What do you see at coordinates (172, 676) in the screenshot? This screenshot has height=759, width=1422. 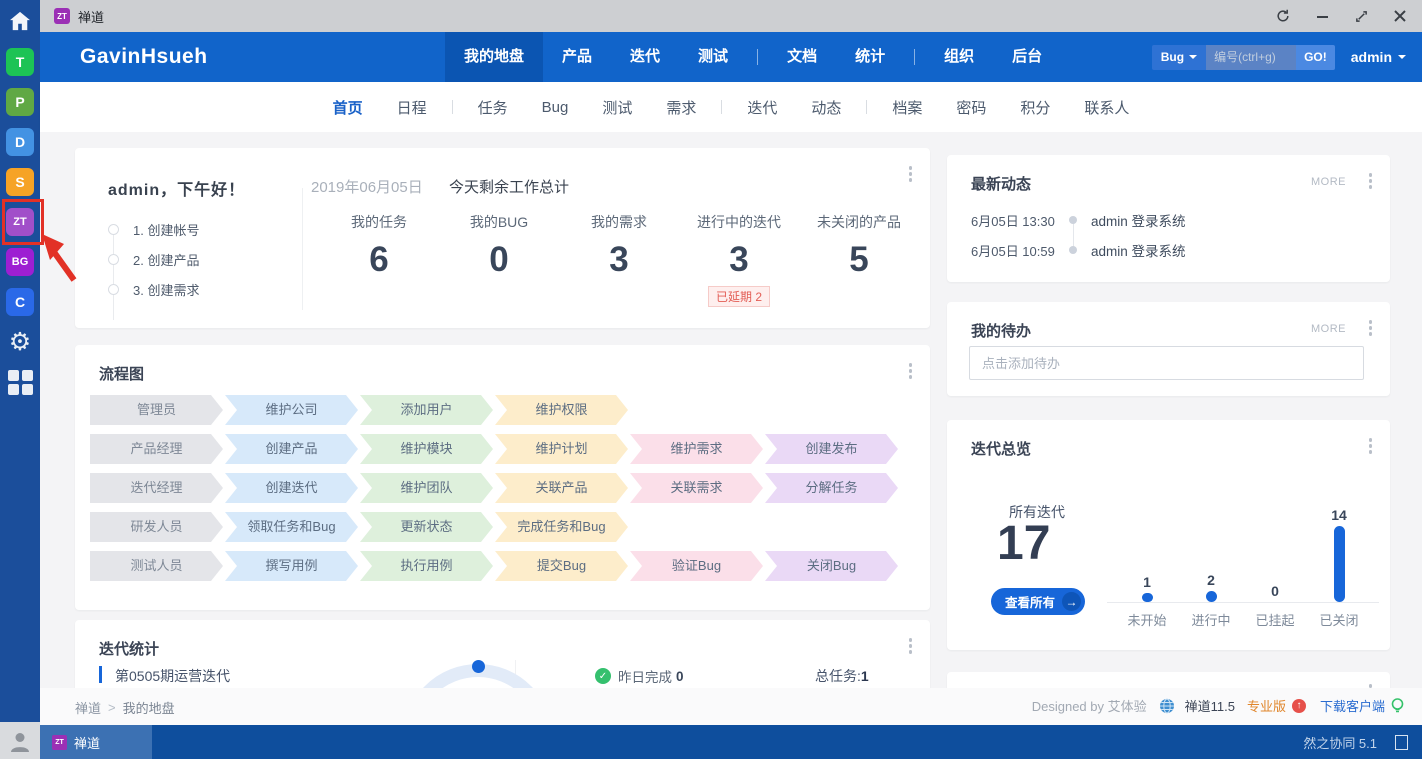 I see `sprint-name: 第0505期运营迭代` at bounding box center [172, 676].